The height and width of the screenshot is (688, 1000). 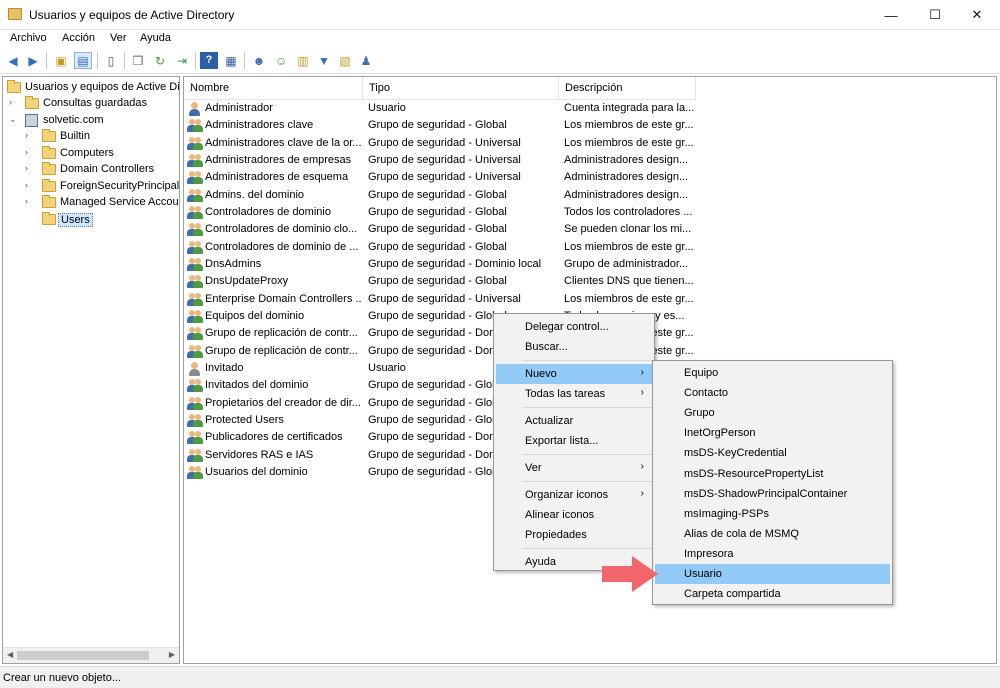 What do you see at coordinates (935, 15) in the screenshot?
I see `maximize-button: ☐` at bounding box center [935, 15].